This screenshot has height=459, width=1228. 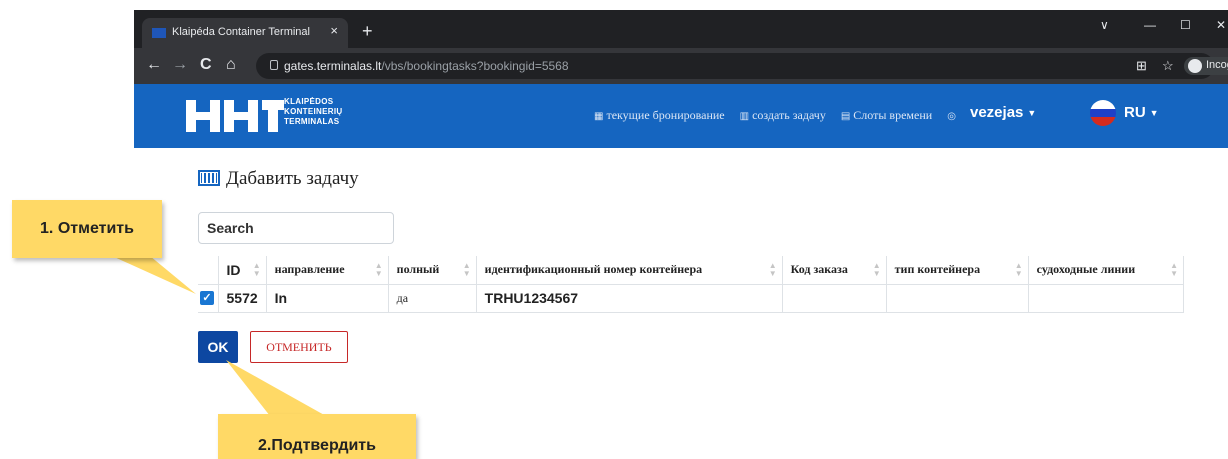 What do you see at coordinates (317, 436) in the screenshot?
I see `callout-step-2: 2.Подтвердить` at bounding box center [317, 436].